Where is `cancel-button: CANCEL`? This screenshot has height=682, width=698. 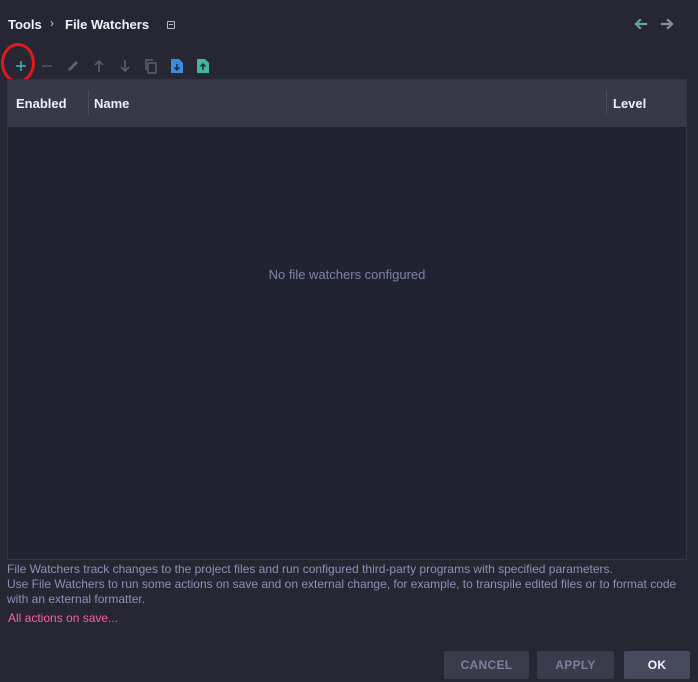 cancel-button: CANCEL is located at coordinates (486, 665).